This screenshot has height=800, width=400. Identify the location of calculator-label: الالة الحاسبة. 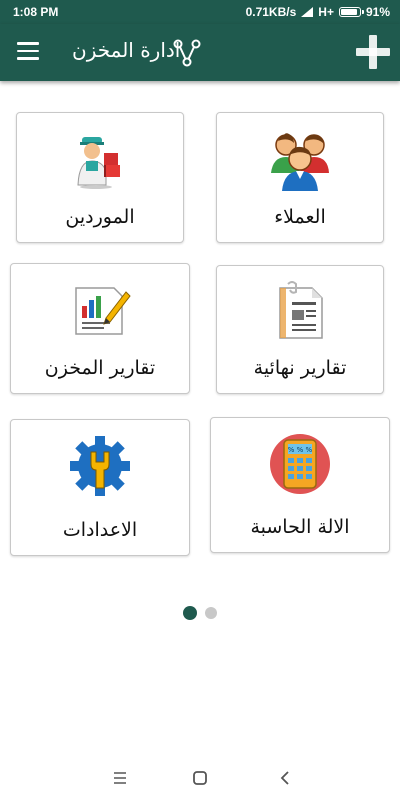
(300, 527).